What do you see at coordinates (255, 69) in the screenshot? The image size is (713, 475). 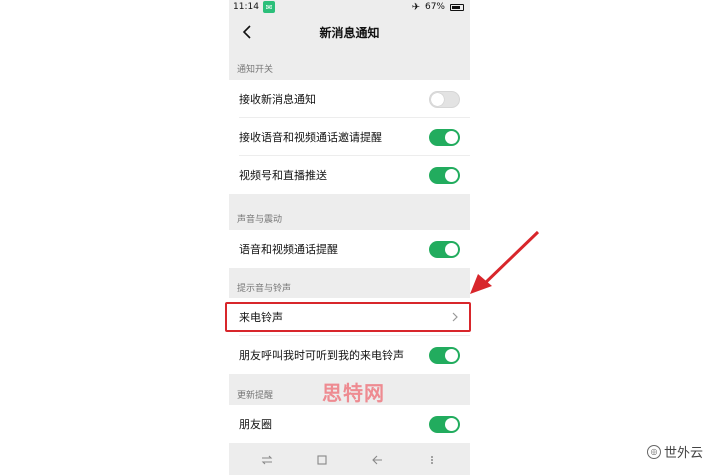 I see `section-header-notifications: 通知开关` at bounding box center [255, 69].